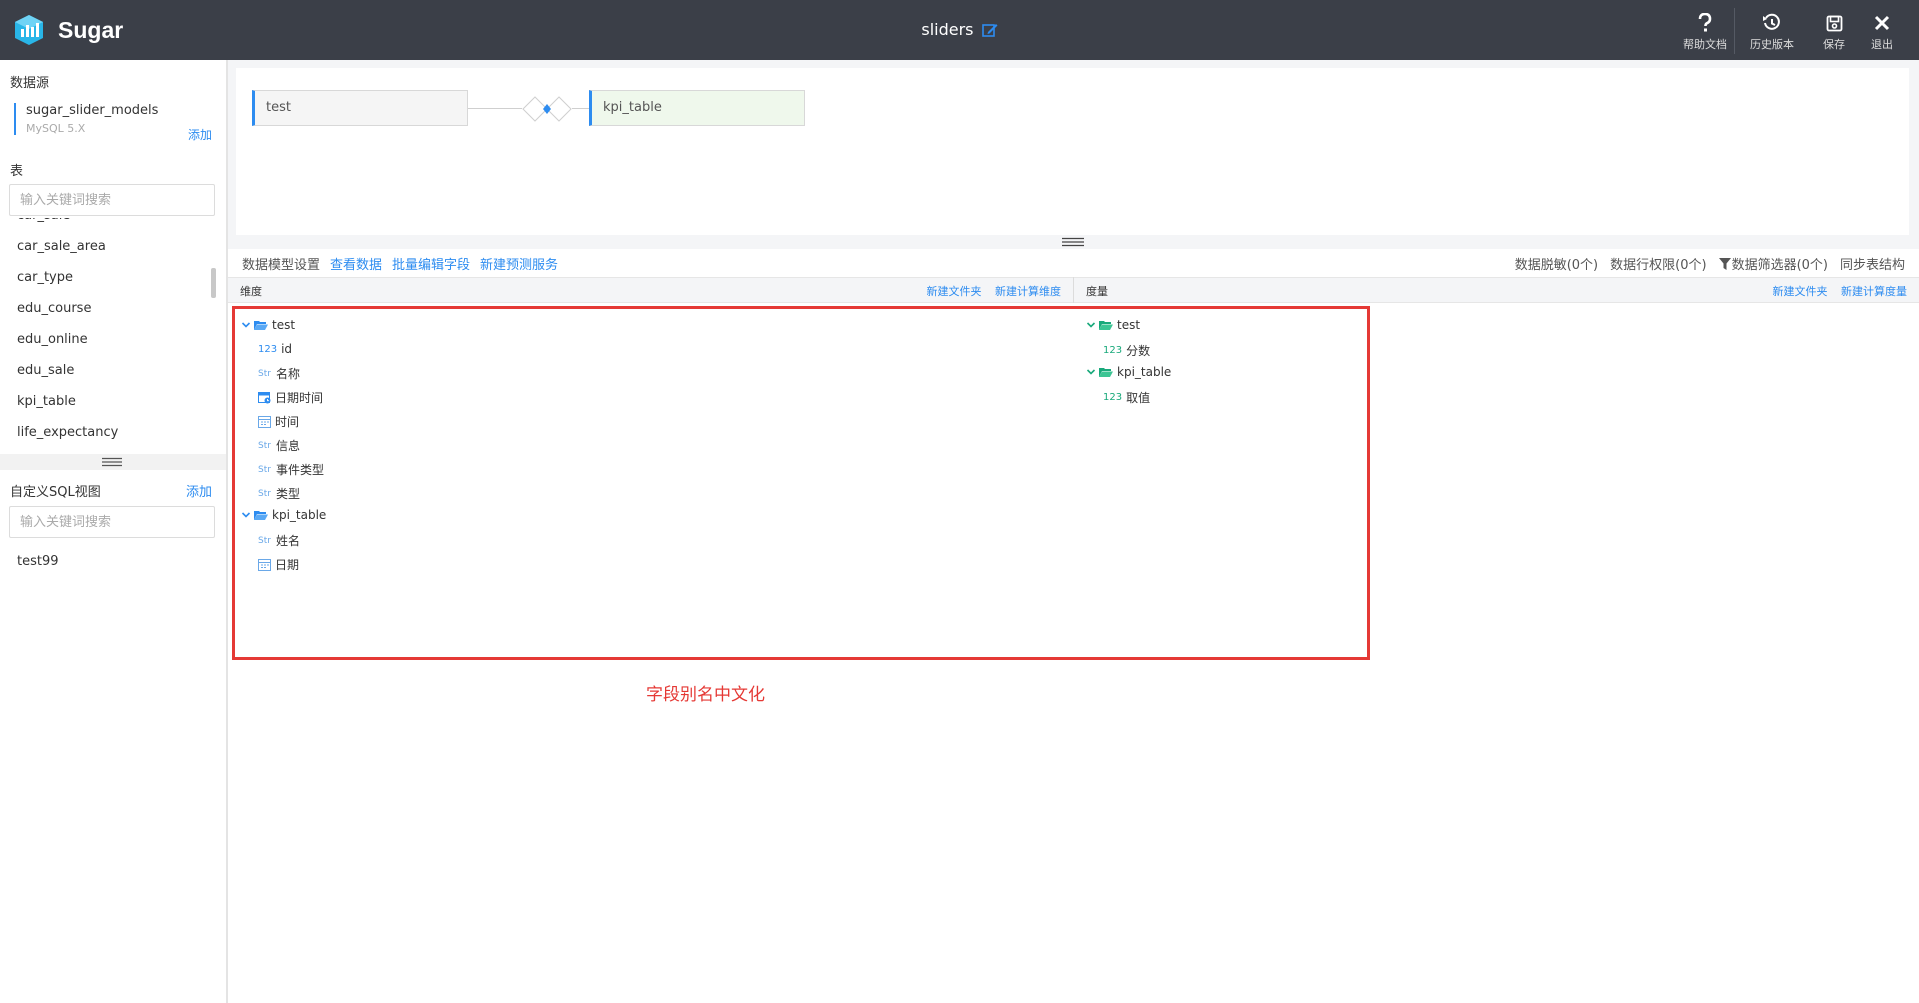  Describe the element at coordinates (213, 283) in the screenshot. I see `table-list-scrollbar` at that location.